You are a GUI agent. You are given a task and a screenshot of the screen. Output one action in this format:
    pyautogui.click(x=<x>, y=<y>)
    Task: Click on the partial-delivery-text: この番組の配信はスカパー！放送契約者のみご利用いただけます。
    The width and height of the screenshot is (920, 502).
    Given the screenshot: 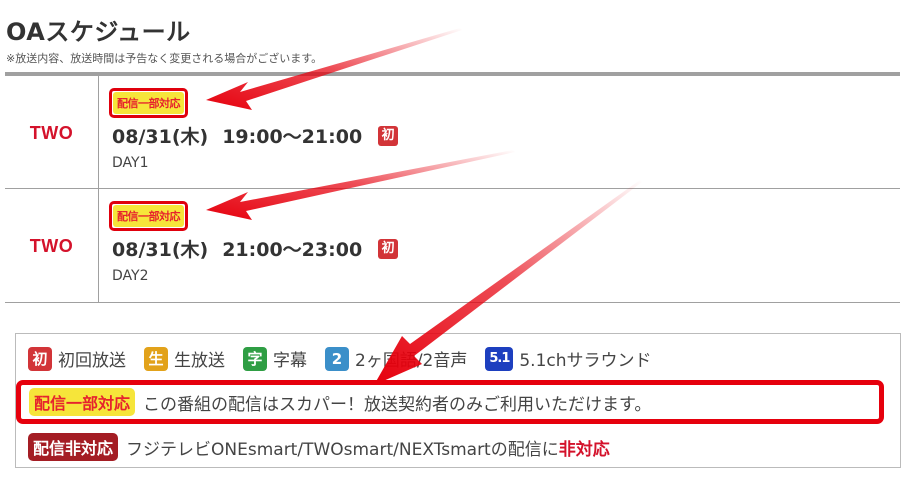 What is the action you would take?
    pyautogui.click(x=397, y=404)
    